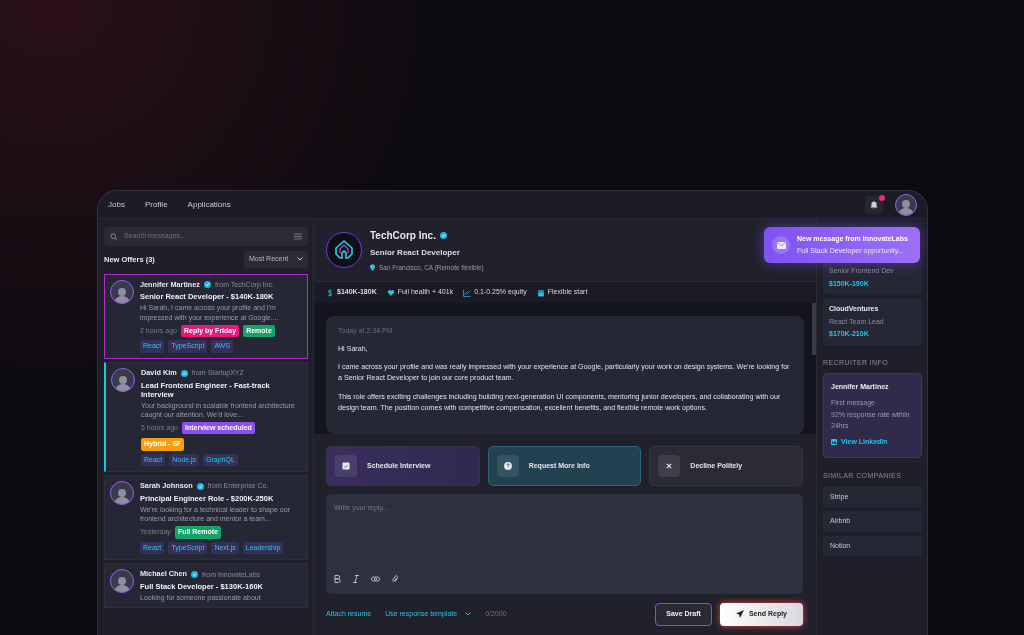  Describe the element at coordinates (781, 245) in the screenshot. I see `envelope-icon` at that location.